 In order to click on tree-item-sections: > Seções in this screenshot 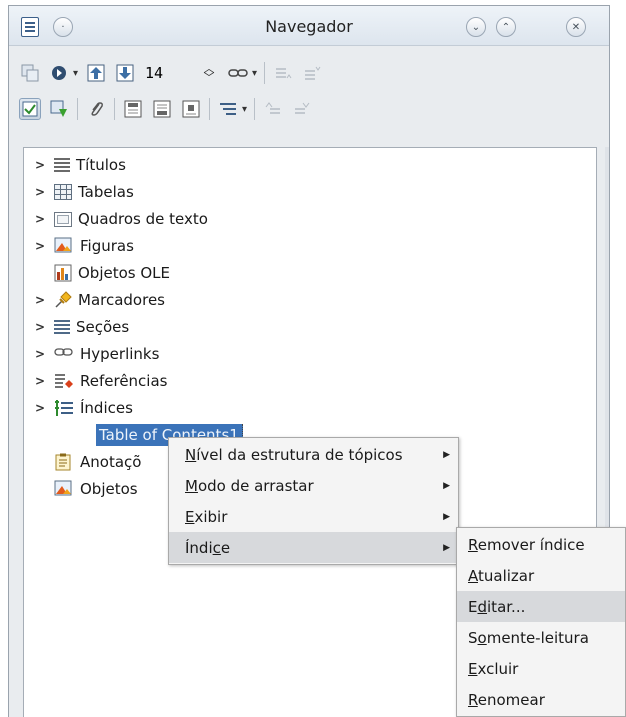, I will do `click(76, 327)`.